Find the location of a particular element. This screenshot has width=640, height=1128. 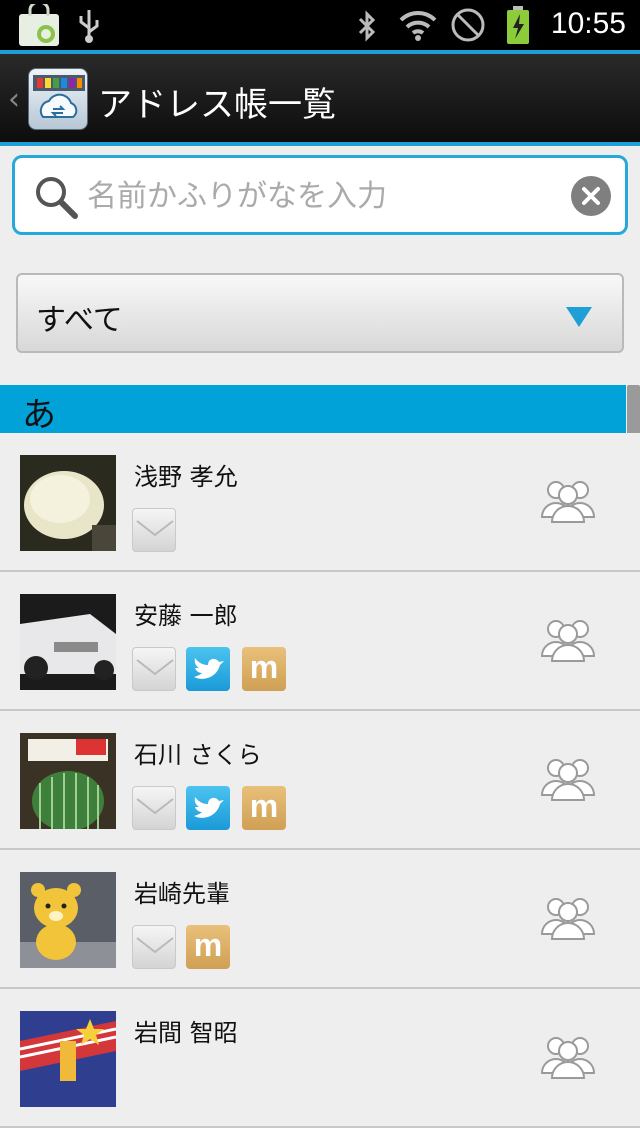

section-header-label: あ is located at coordinates (39, 415).